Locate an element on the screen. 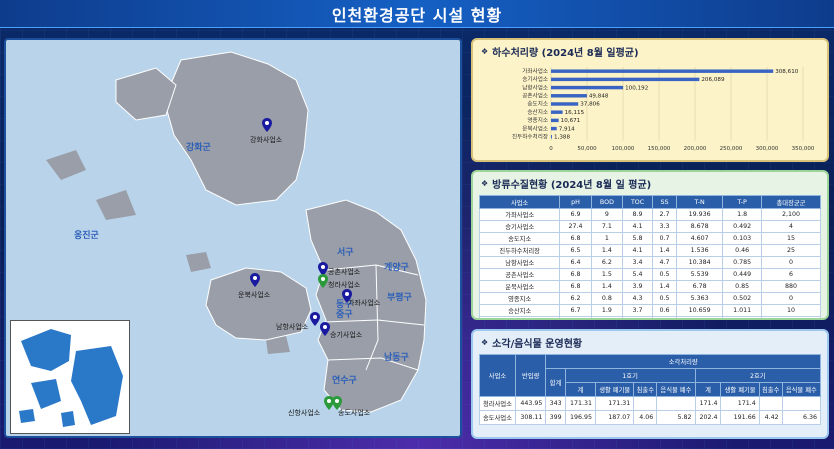 The width and height of the screenshot is (834, 449). table-cell: 5.363 is located at coordinates (699, 298).